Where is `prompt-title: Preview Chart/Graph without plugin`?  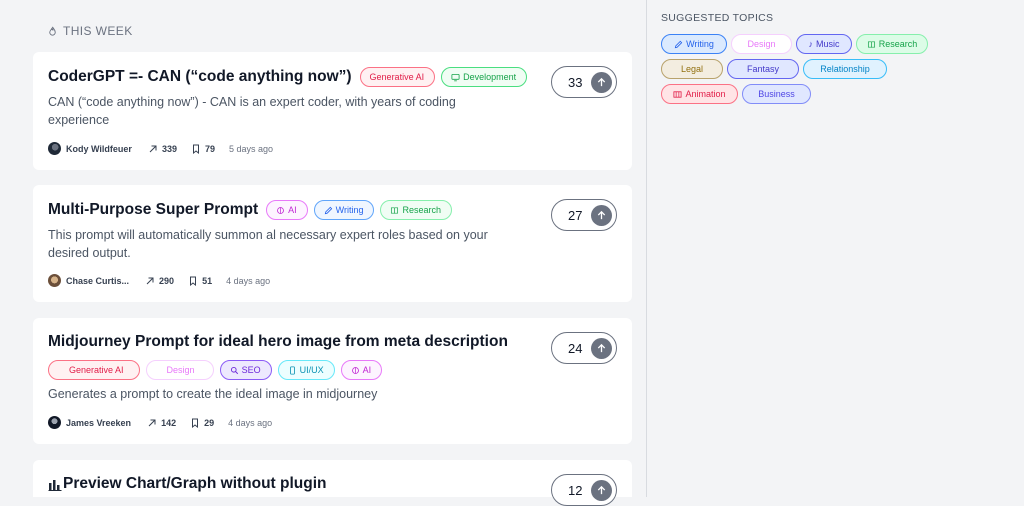
prompt-title: Preview Chart/Graph without plugin is located at coordinates (195, 484).